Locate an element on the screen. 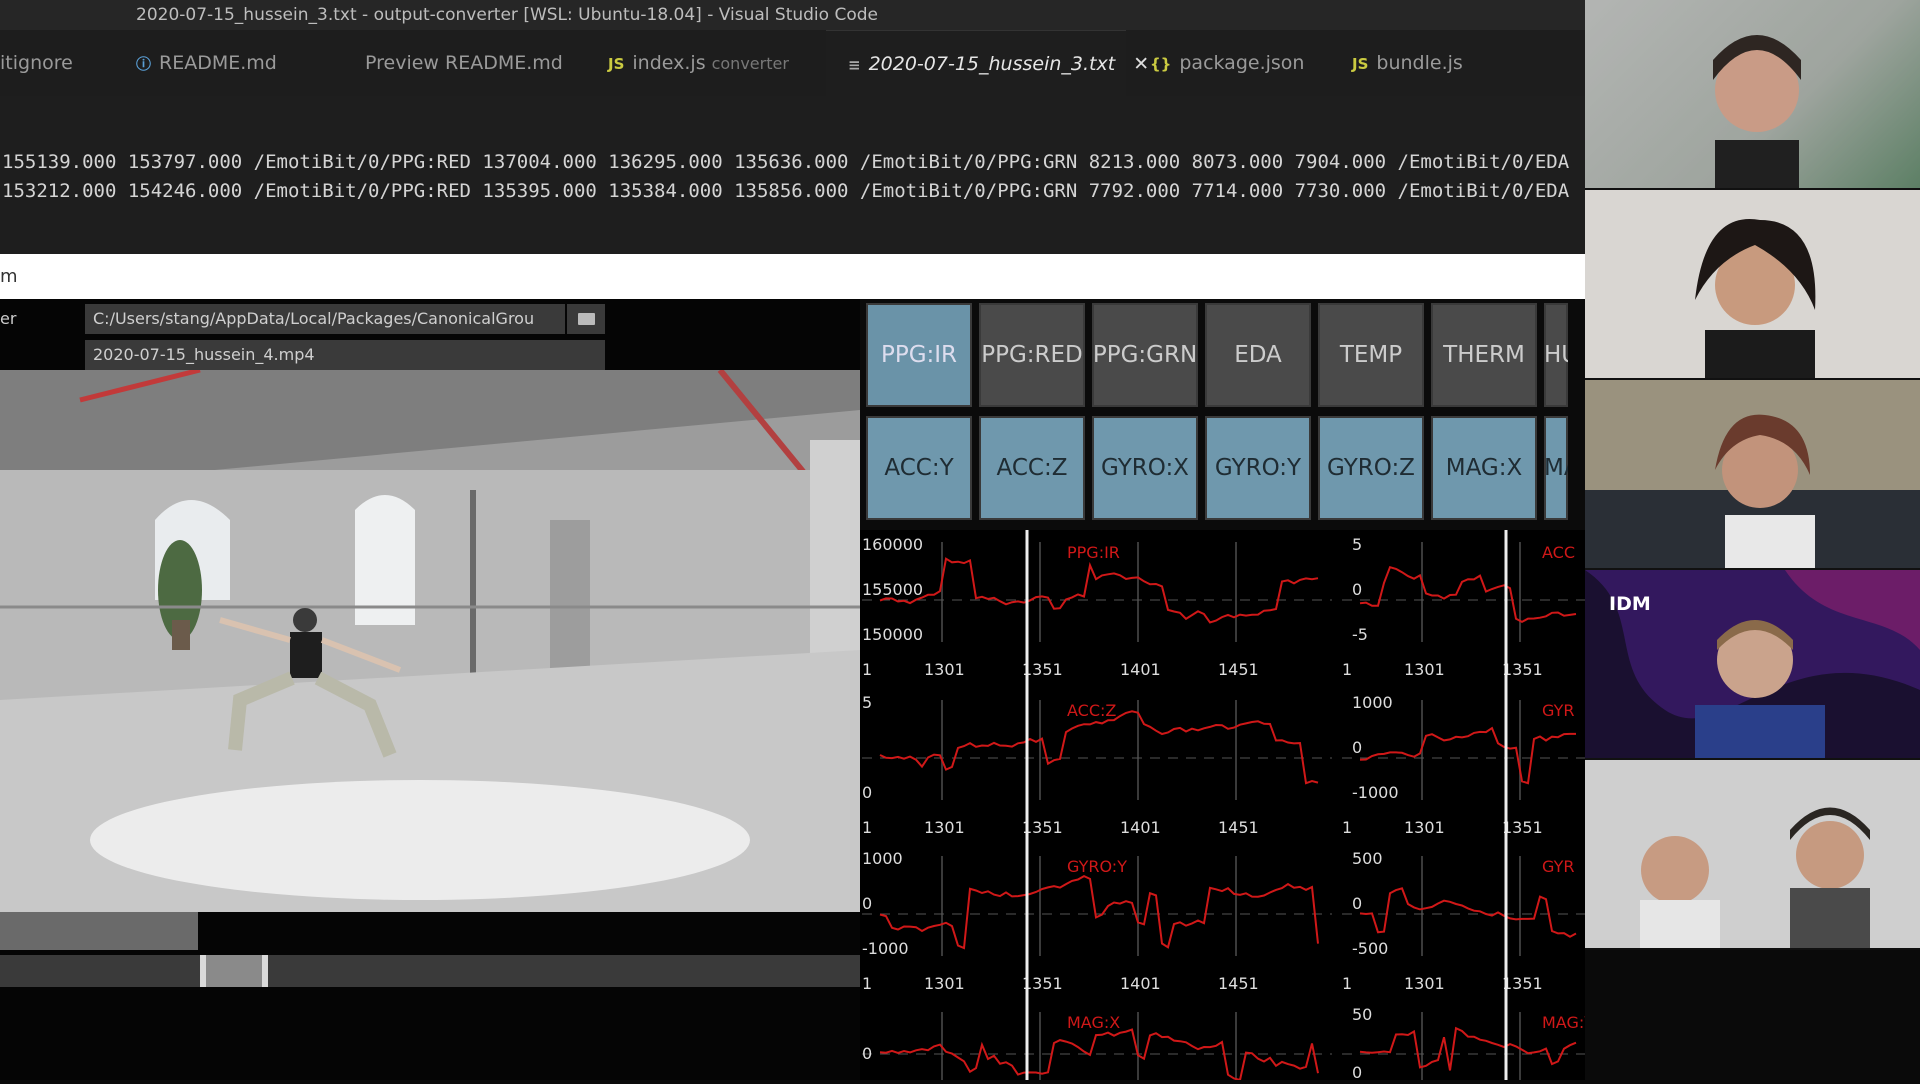 The width and height of the screenshot is (1920, 1084). tab-readme: ⓘ README.md is located at coordinates (246, 63).